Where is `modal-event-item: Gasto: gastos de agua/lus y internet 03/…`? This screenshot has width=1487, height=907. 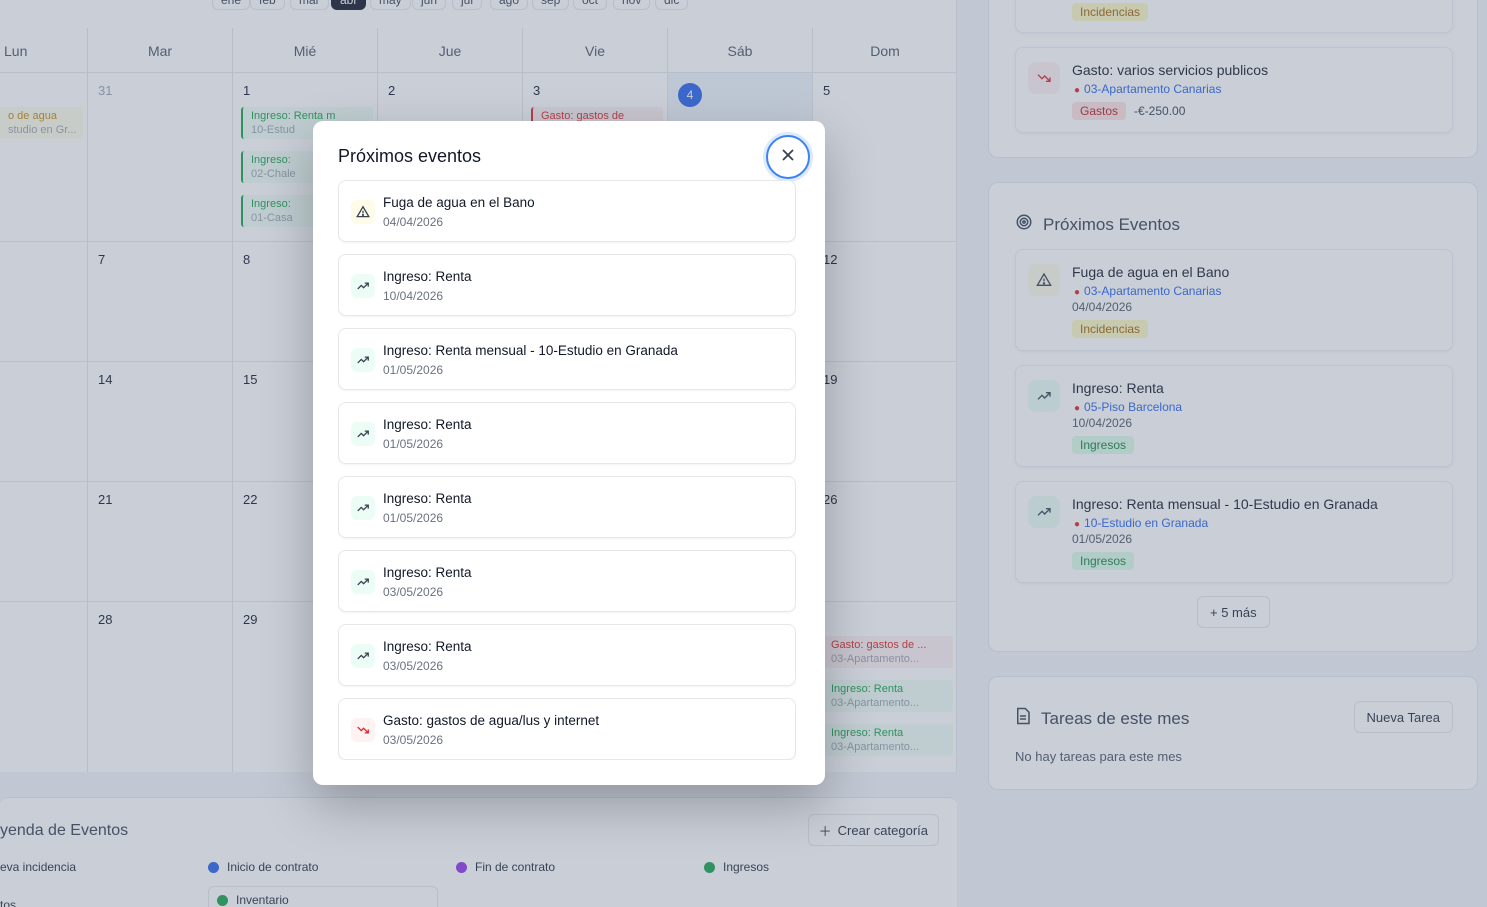
modal-event-item: Gasto: gastos de agua/lus y internet 03/… is located at coordinates (567, 729).